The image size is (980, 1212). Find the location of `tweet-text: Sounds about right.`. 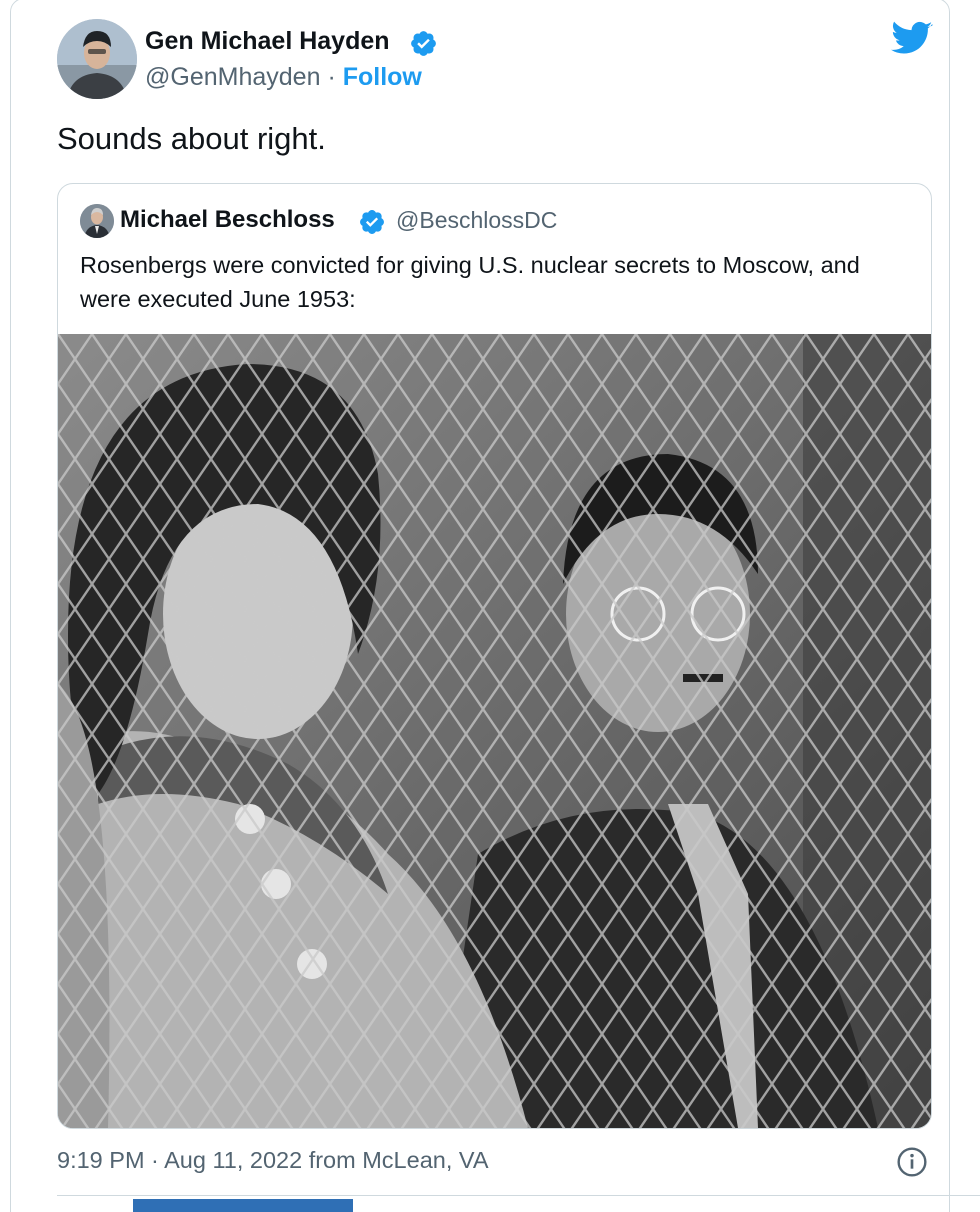

tweet-text: Sounds about right. is located at coordinates (191, 138).